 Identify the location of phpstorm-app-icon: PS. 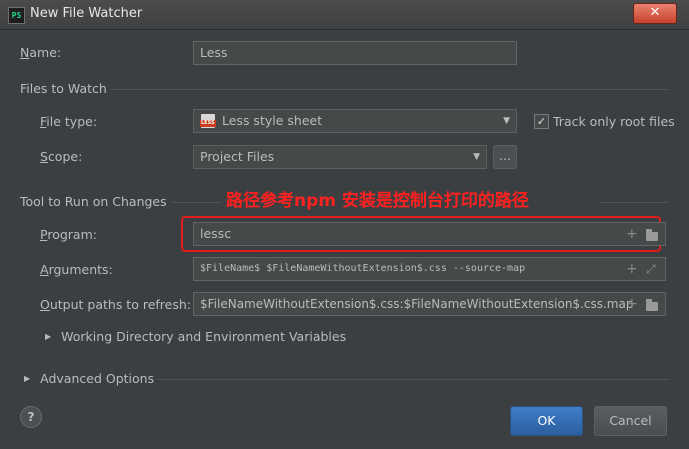
(16, 15).